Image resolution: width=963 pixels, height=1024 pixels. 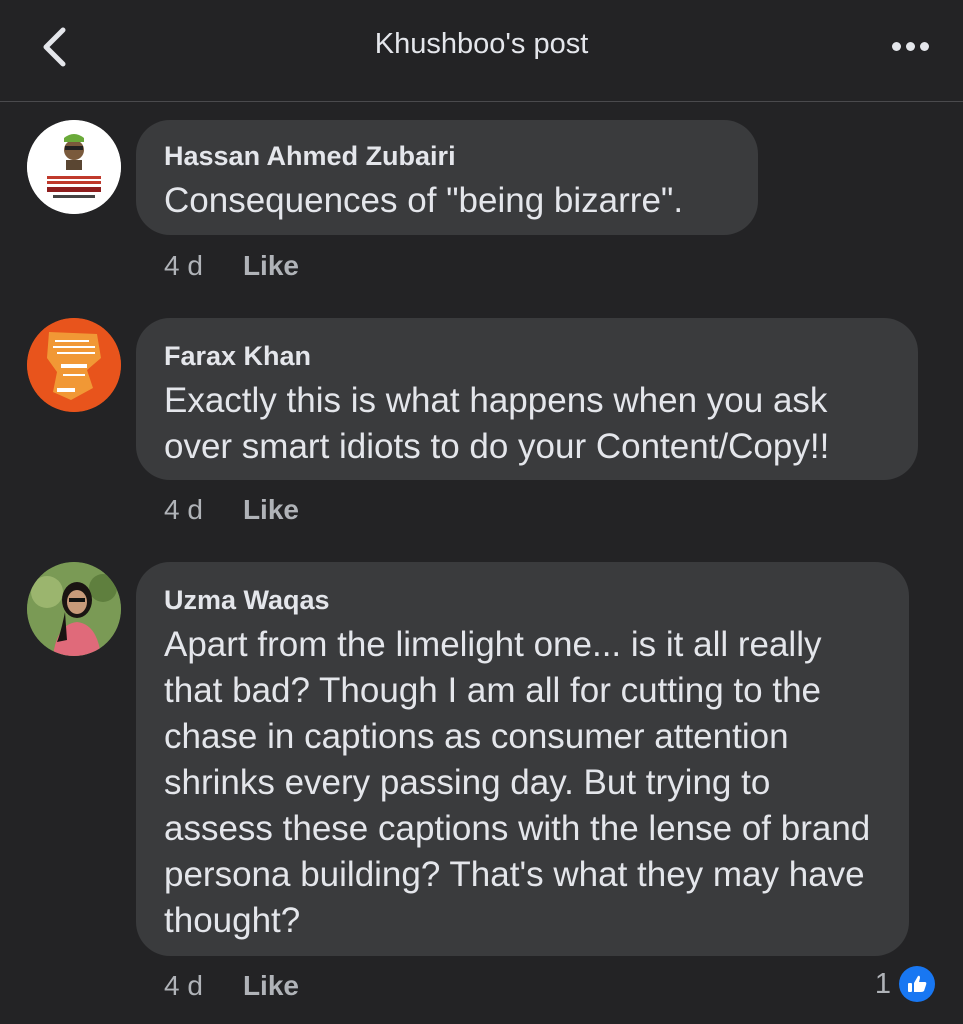 I want to click on comment-text: Consequences of "being bizarre"., so click(x=424, y=200).